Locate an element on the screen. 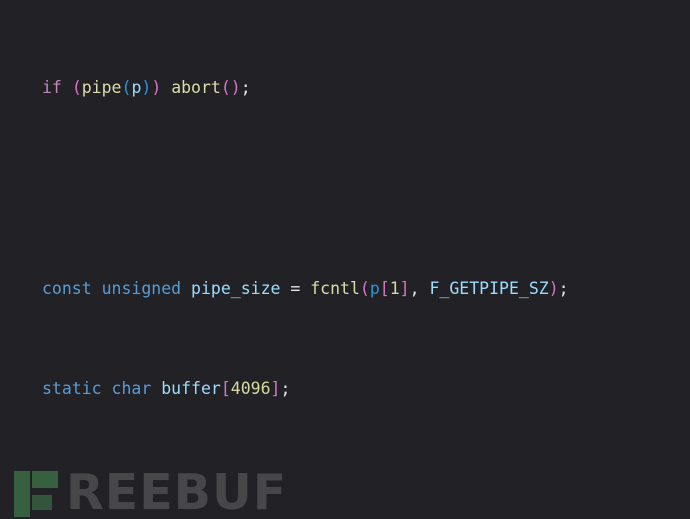 This screenshot has height=519, width=690. code-line-4: static char buffer[4096]; is located at coordinates (345, 388).